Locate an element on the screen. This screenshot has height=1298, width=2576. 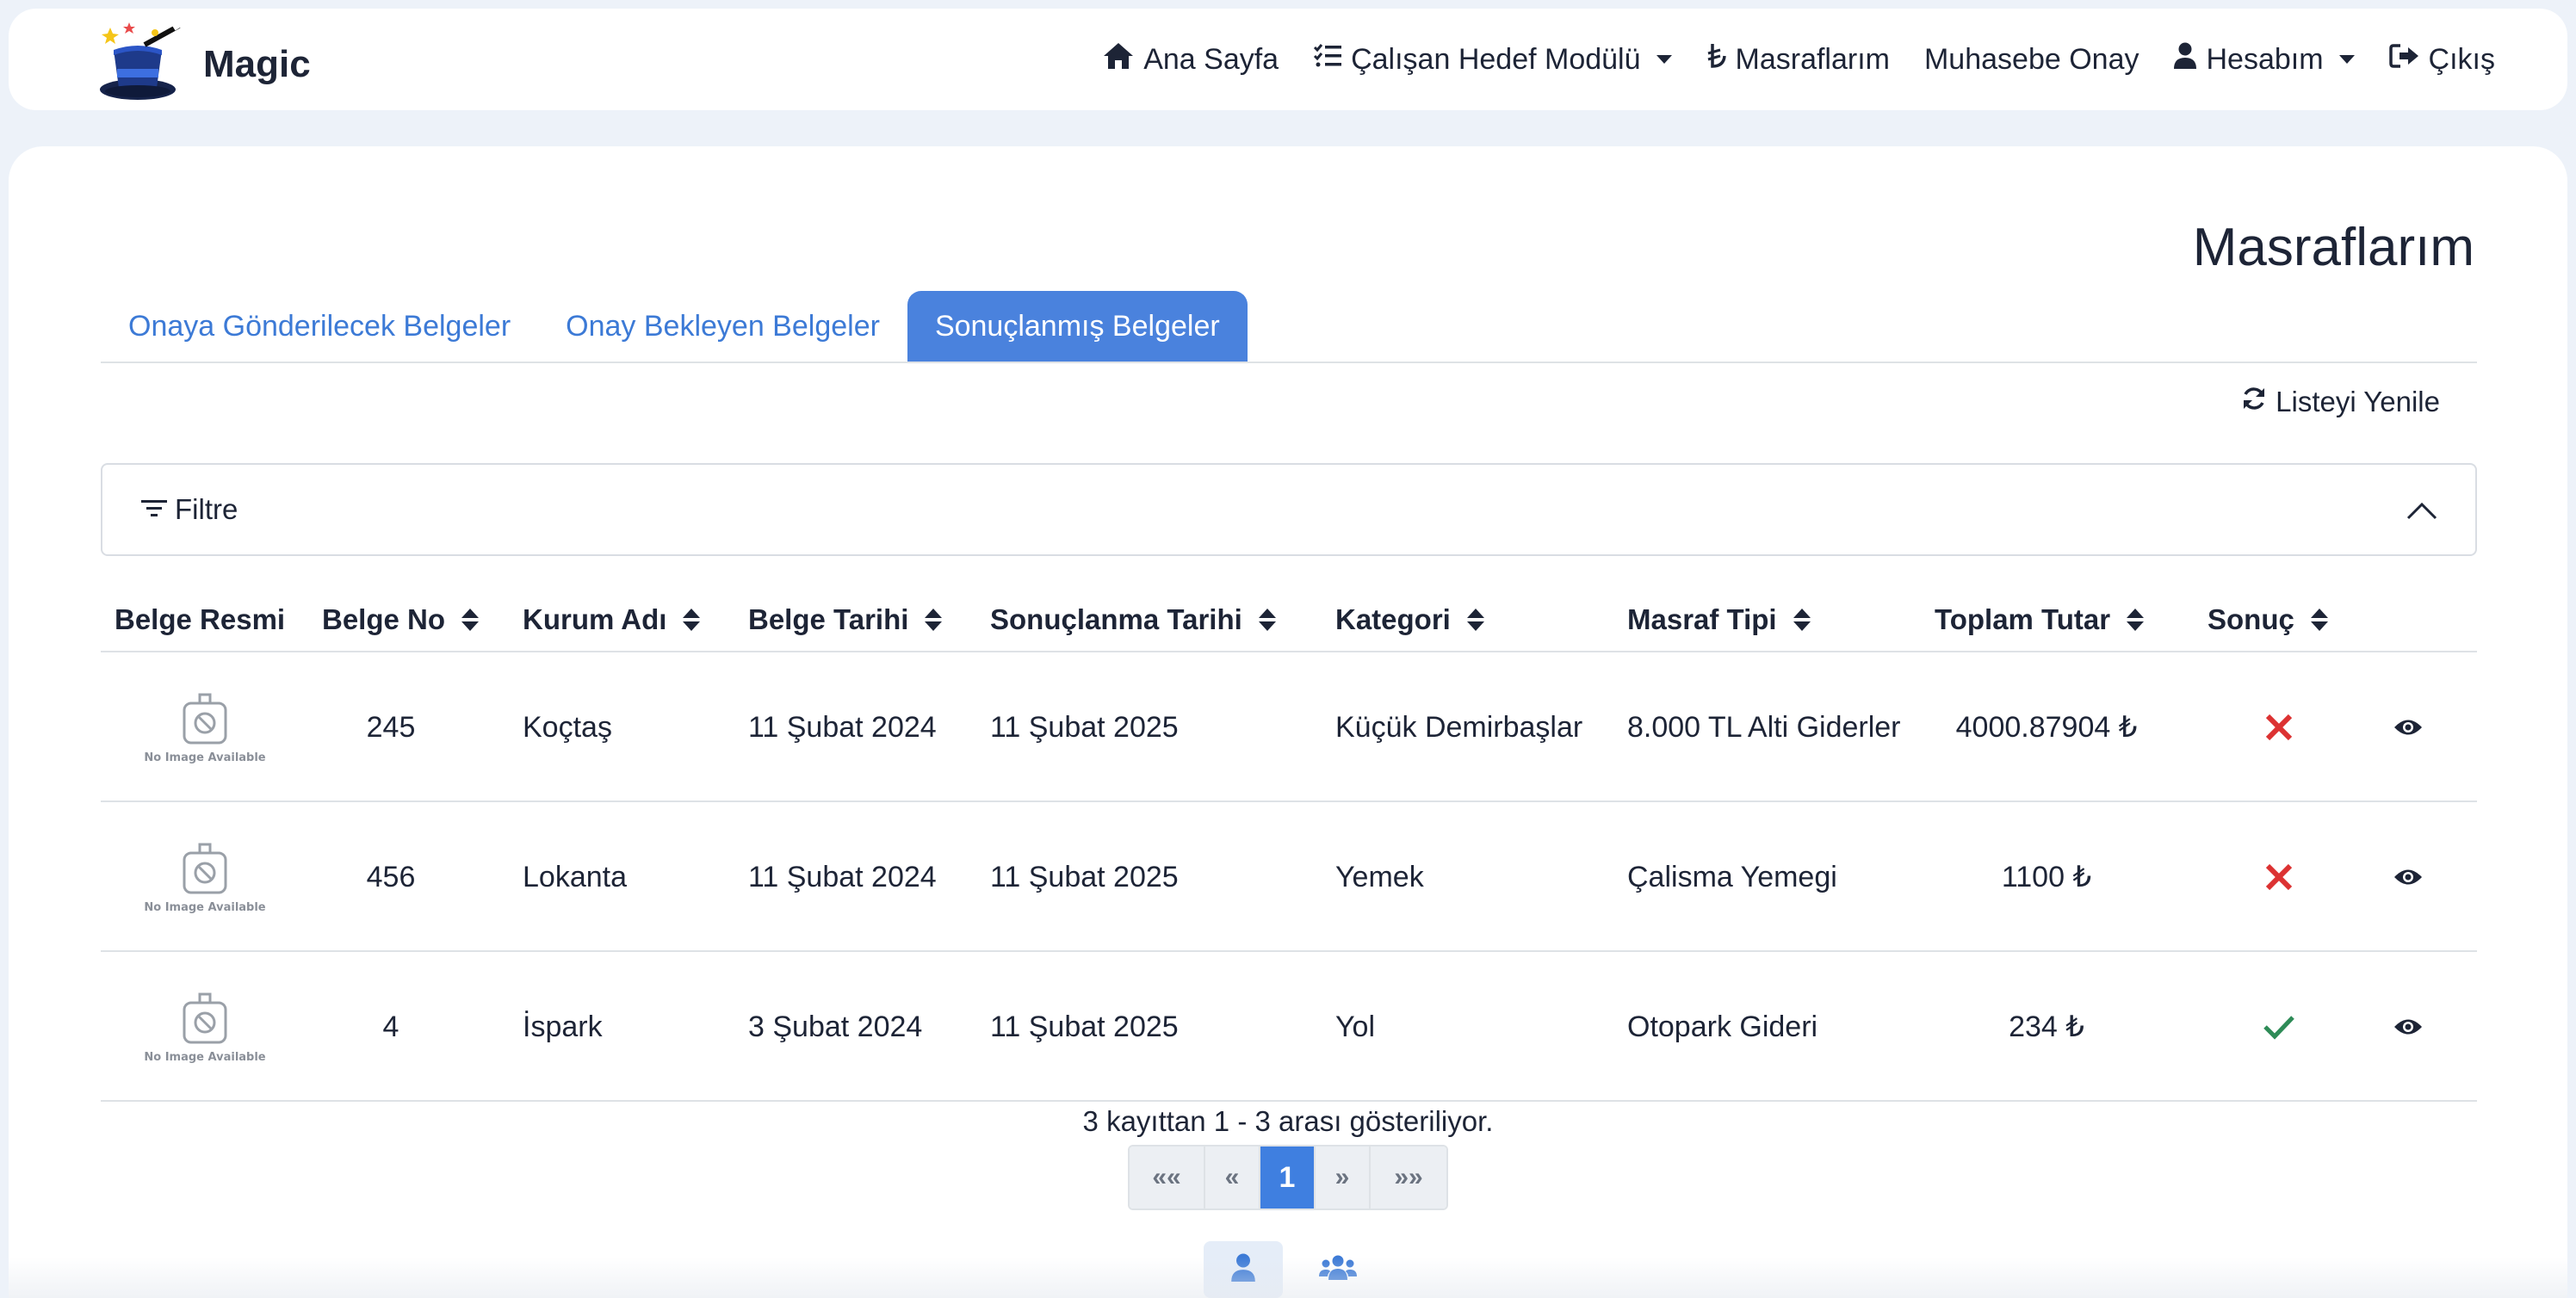
last-page-button: »» is located at coordinates (1409, 1177).